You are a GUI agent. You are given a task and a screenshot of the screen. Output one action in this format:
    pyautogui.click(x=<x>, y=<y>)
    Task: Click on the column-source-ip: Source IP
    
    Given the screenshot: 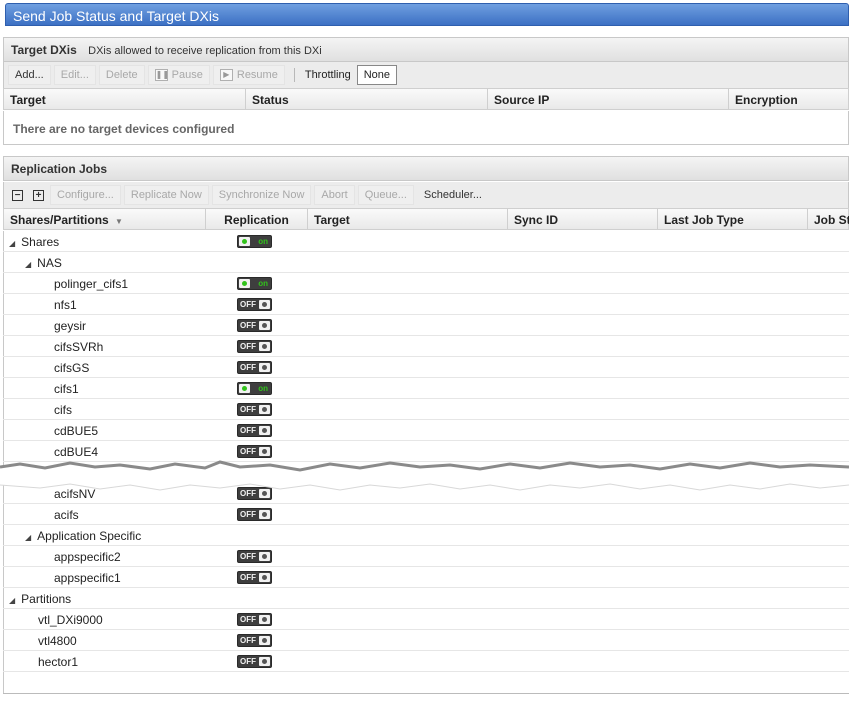 What is the action you would take?
    pyautogui.click(x=608, y=99)
    